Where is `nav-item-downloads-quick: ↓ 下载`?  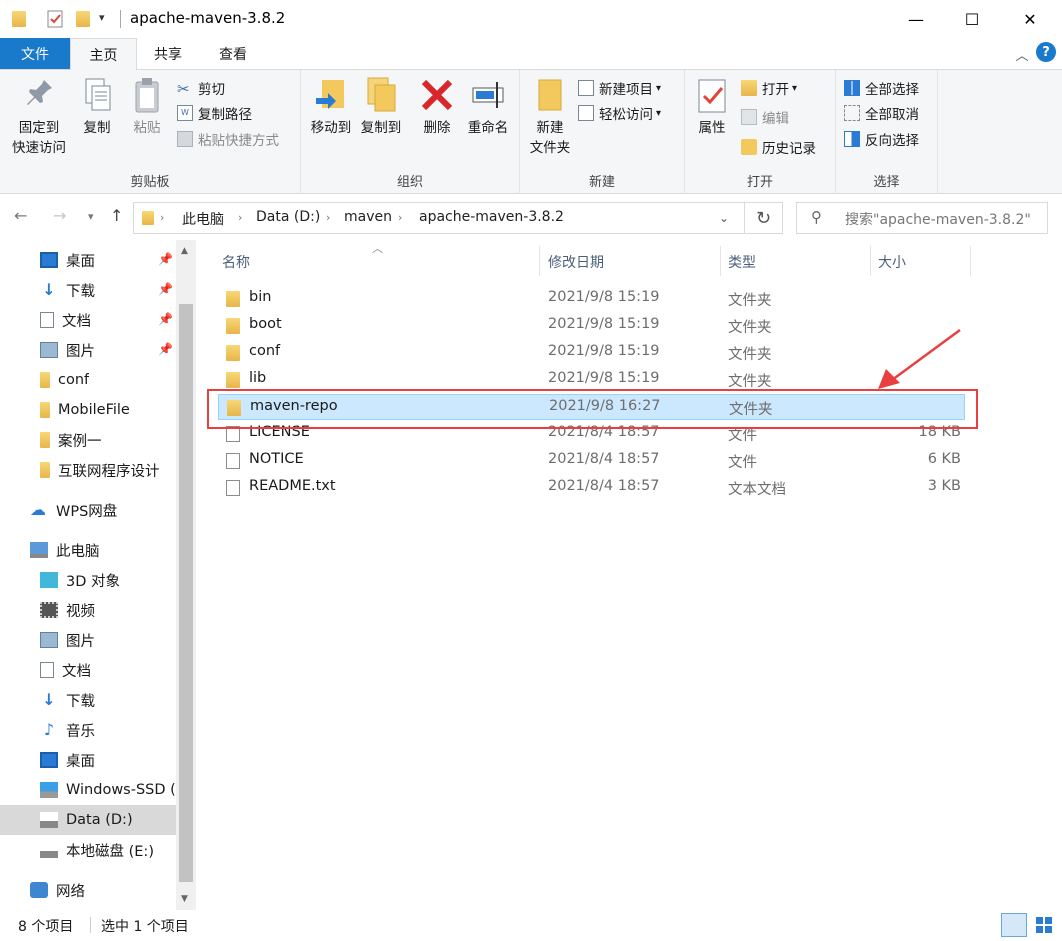 nav-item-downloads-quick: ↓ 下载 is located at coordinates (67, 290).